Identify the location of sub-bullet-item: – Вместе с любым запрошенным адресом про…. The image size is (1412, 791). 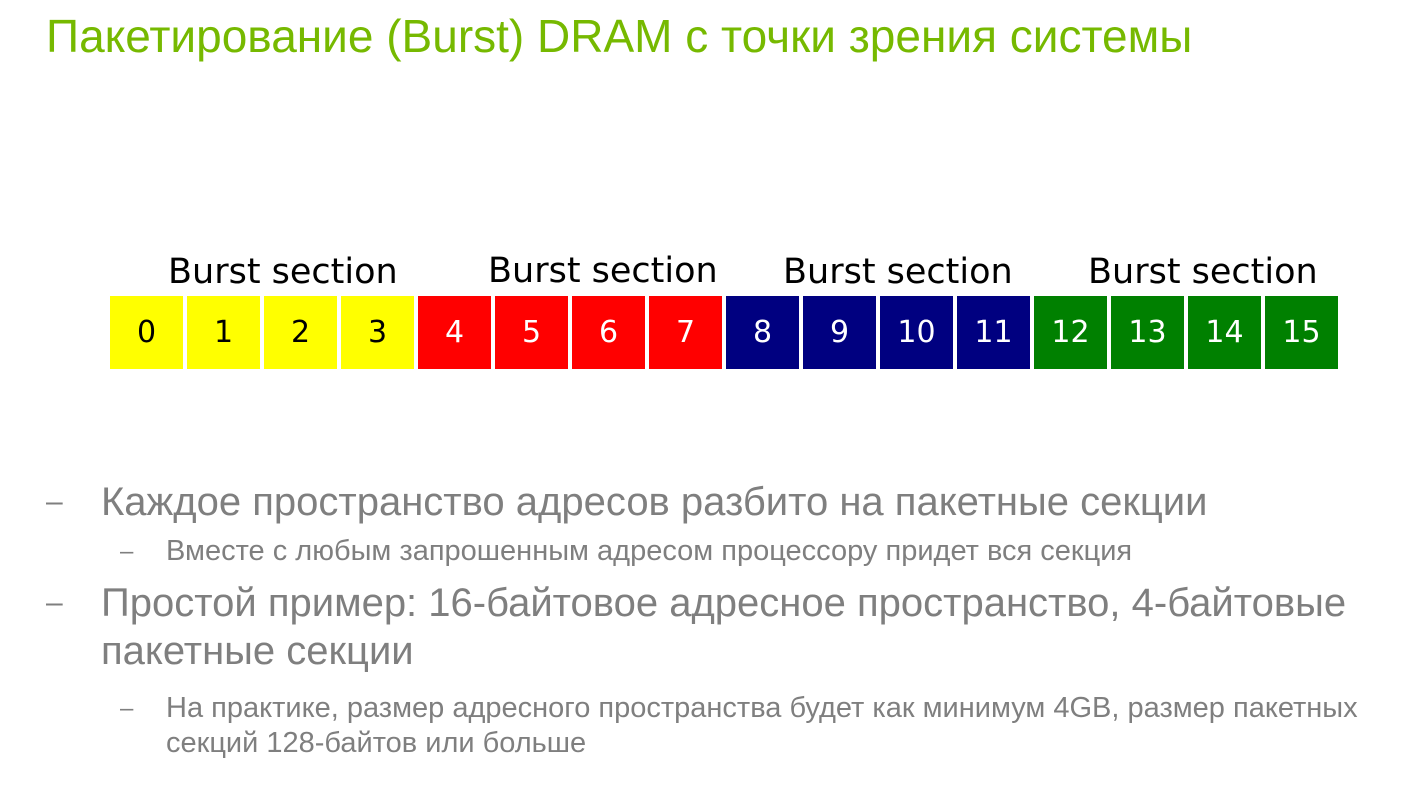
(726, 551).